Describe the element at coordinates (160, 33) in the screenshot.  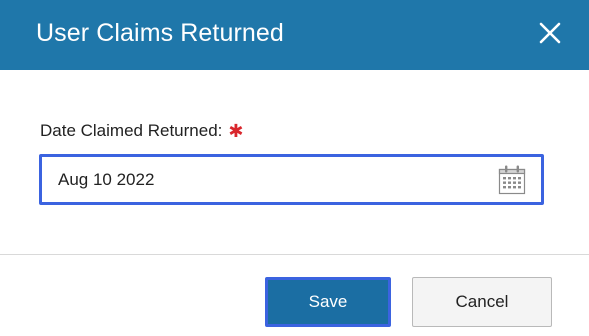
I see `dialog-title: User Claims Returned` at that location.